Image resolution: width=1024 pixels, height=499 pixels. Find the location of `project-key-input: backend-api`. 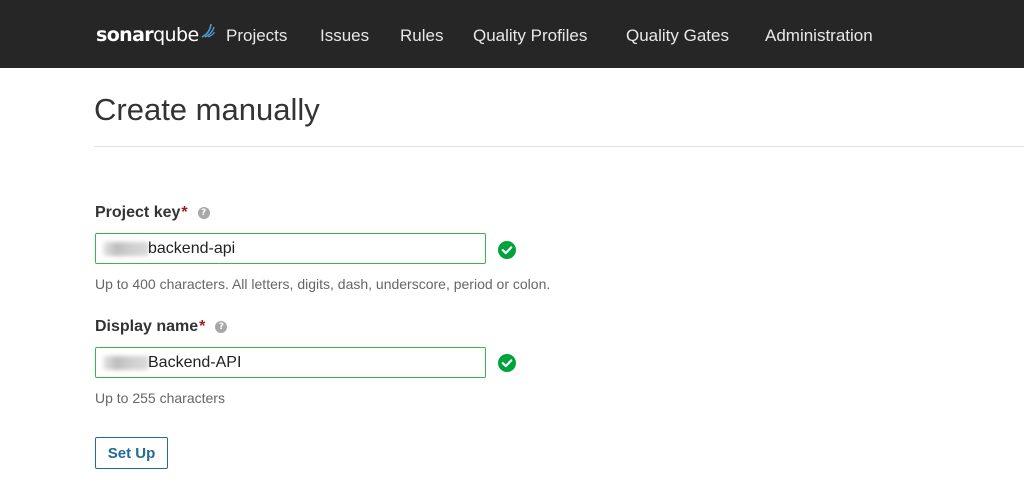

project-key-input: backend-api is located at coordinates (290, 248).